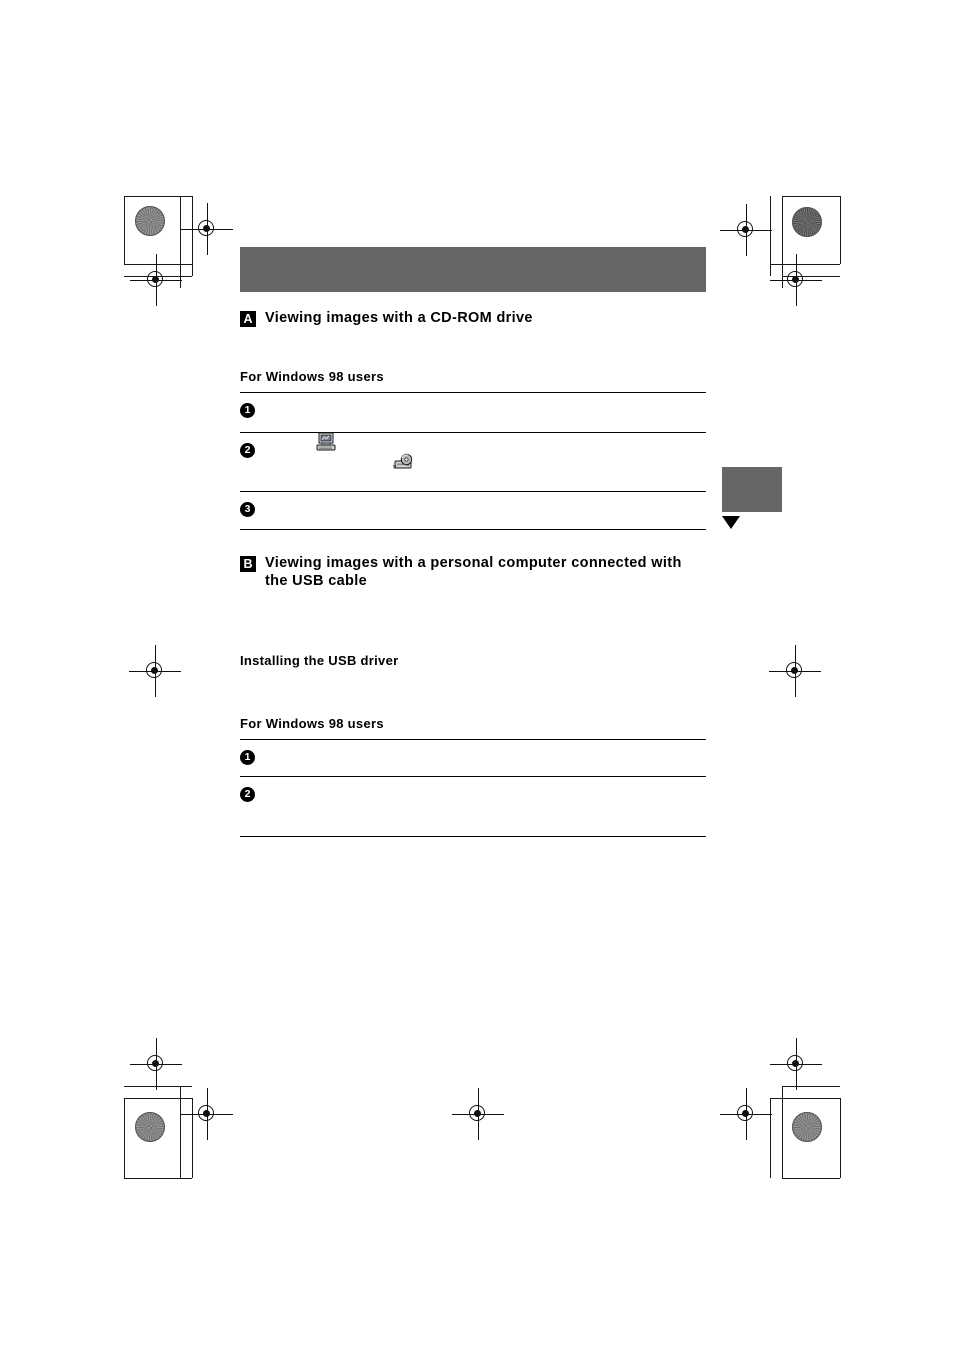 The width and height of the screenshot is (954, 1351). I want to click on subheading-installing-usb-driver: Installing the USB driver, so click(319, 660).